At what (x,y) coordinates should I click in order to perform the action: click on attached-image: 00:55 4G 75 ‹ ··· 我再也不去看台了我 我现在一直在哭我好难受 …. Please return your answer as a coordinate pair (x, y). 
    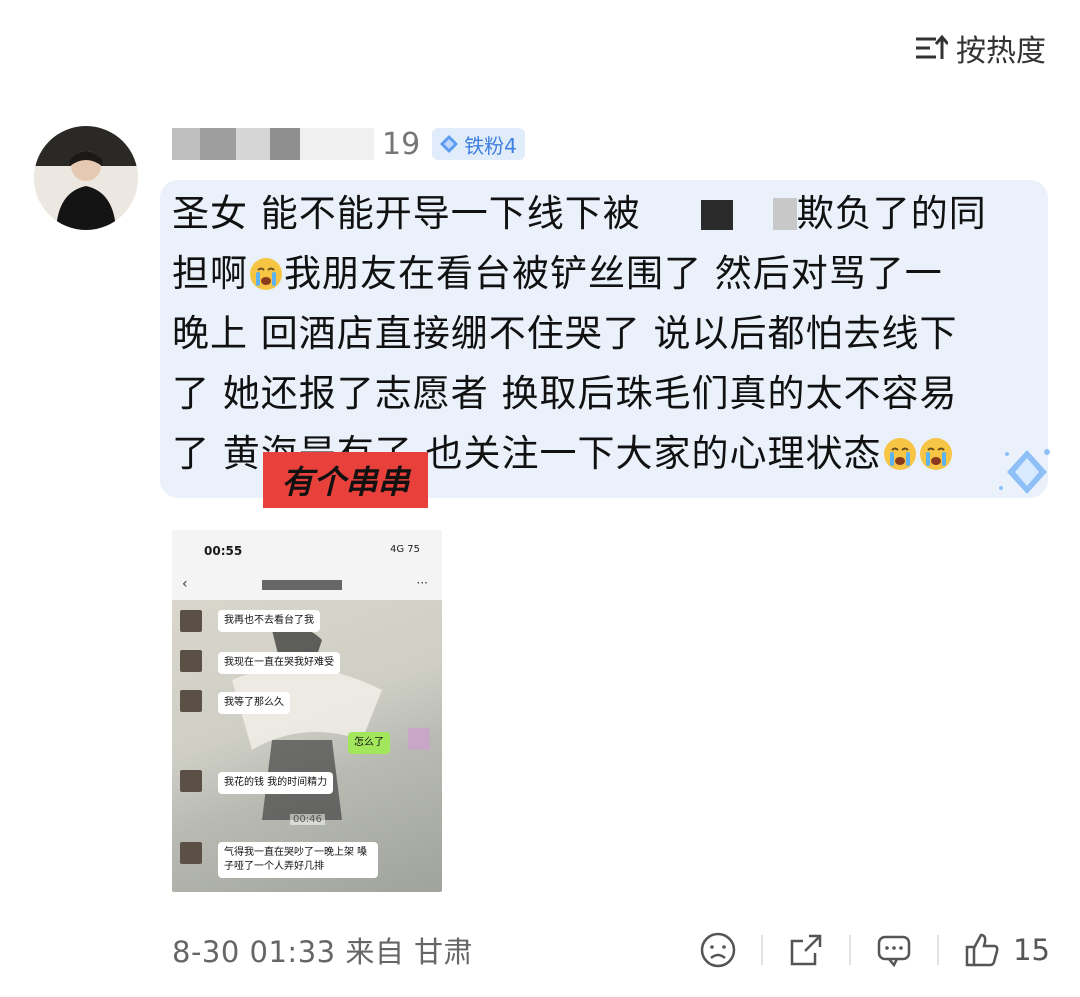
    Looking at the image, I should click on (307, 711).